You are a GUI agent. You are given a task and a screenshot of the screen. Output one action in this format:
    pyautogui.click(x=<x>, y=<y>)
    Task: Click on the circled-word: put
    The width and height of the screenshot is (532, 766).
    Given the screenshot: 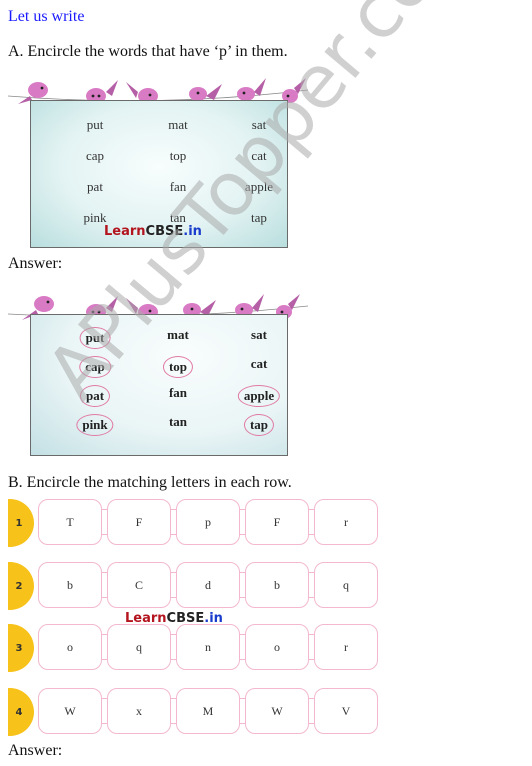 What is the action you would take?
    pyautogui.click(x=95, y=338)
    